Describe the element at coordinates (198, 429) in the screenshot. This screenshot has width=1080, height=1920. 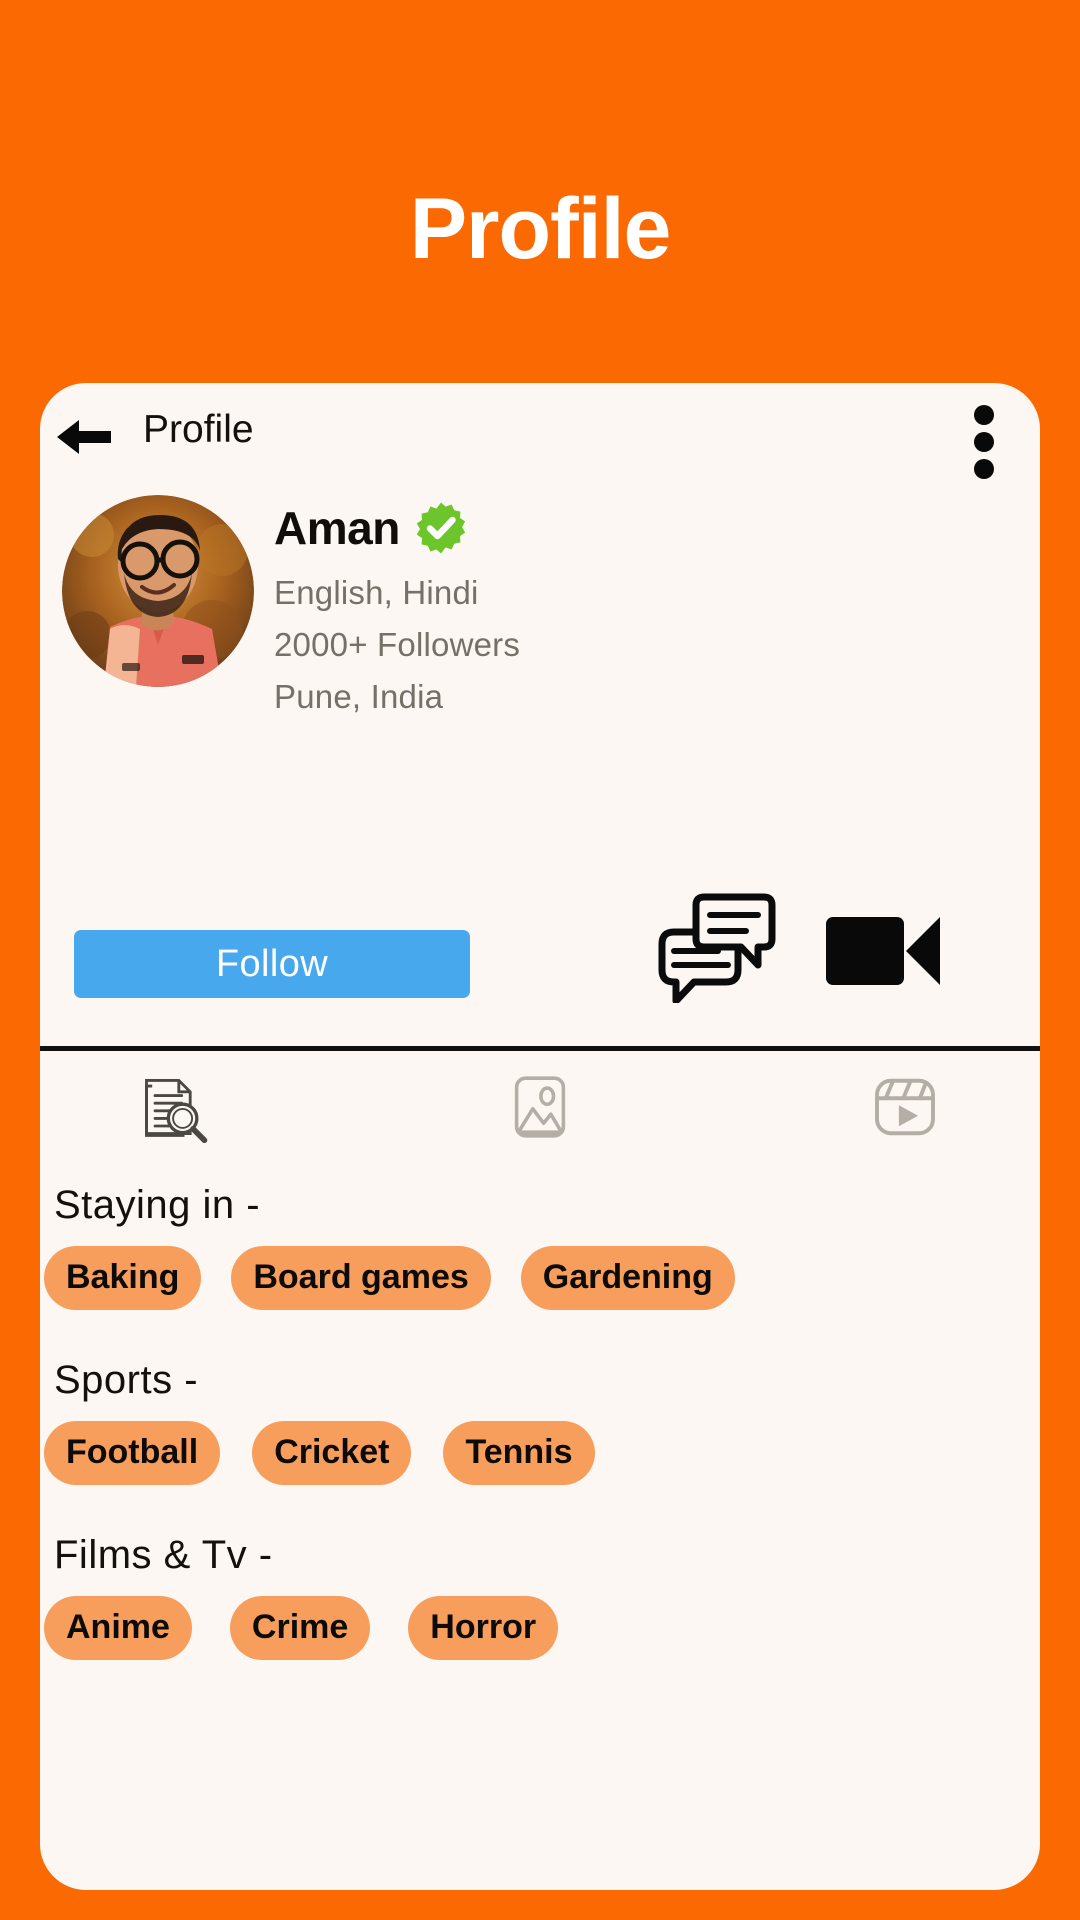
I see `app-bar-title: Profile` at that location.